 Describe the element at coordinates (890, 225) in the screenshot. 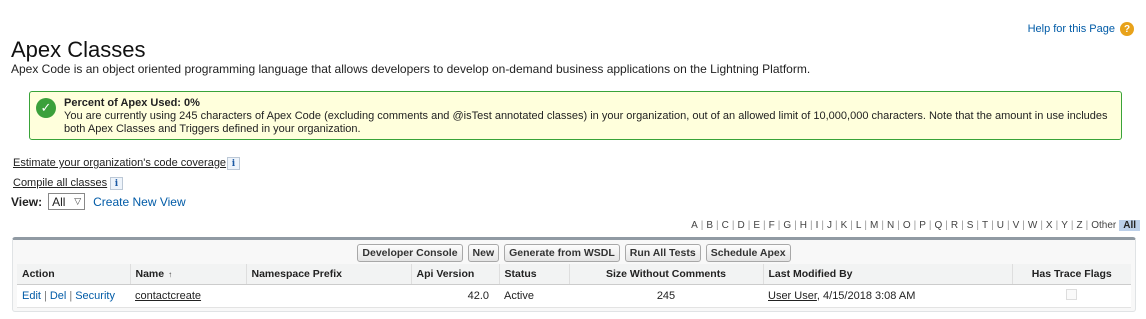

I see `alpha-filter-n: N` at that location.